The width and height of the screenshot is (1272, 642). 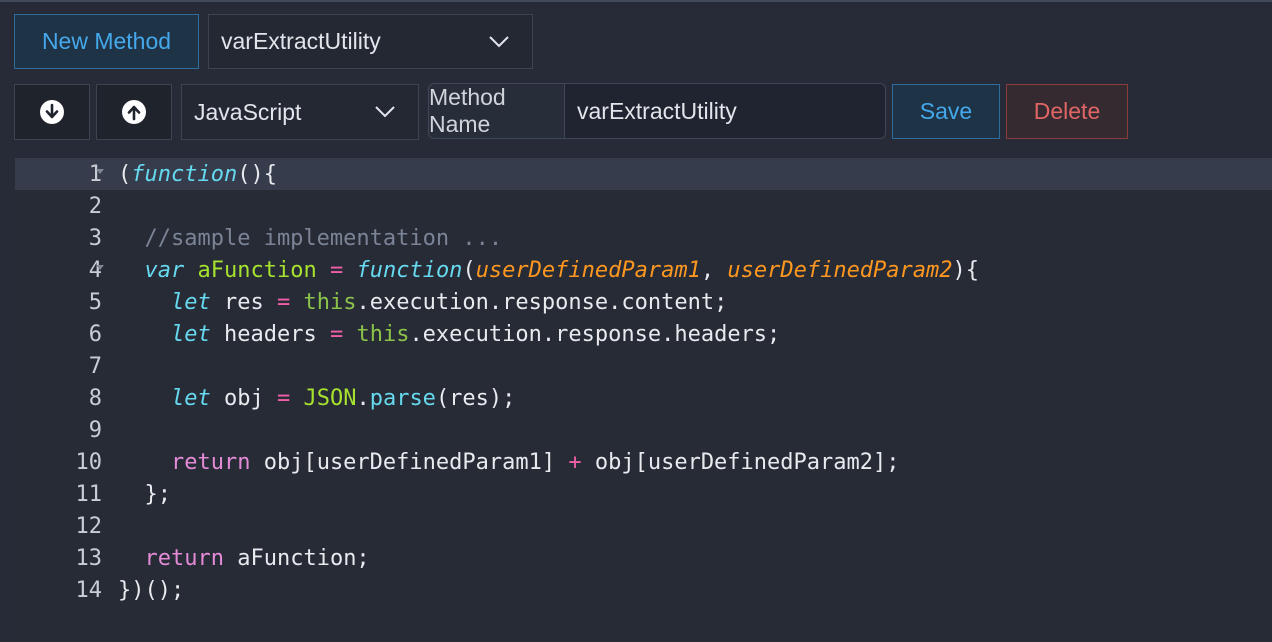 I want to click on move-up-button, so click(x=134, y=112).